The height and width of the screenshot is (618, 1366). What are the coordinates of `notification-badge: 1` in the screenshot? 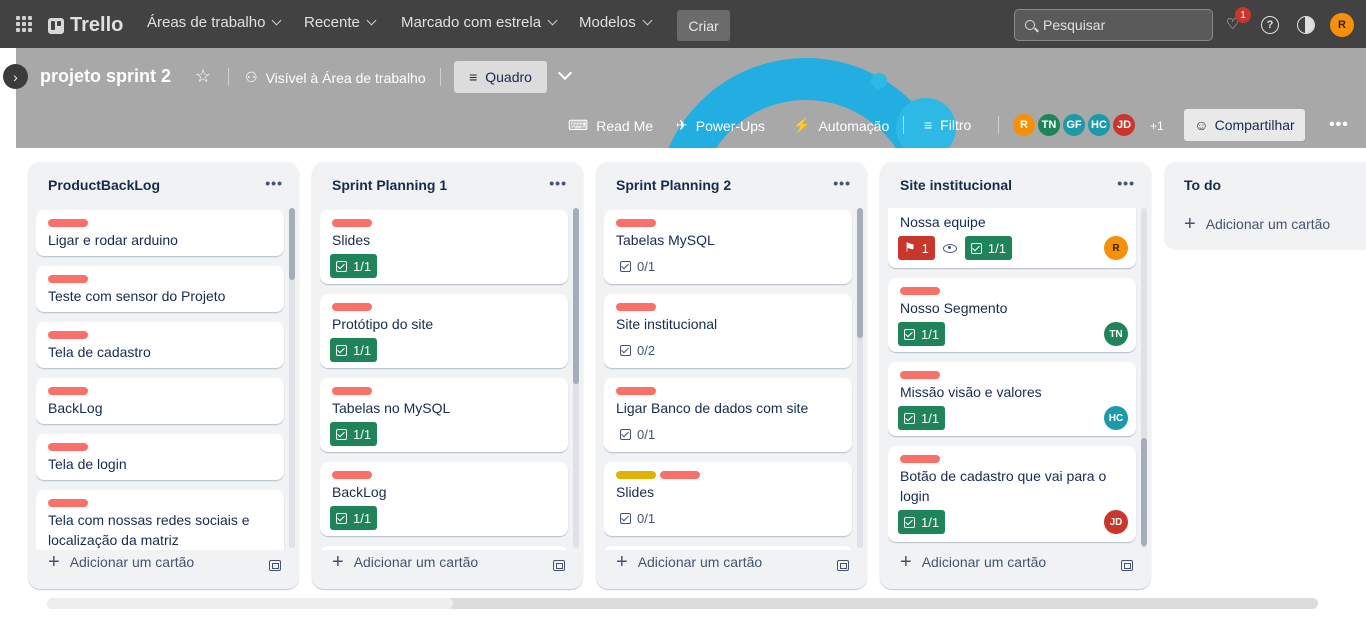 It's located at (1243, 15).